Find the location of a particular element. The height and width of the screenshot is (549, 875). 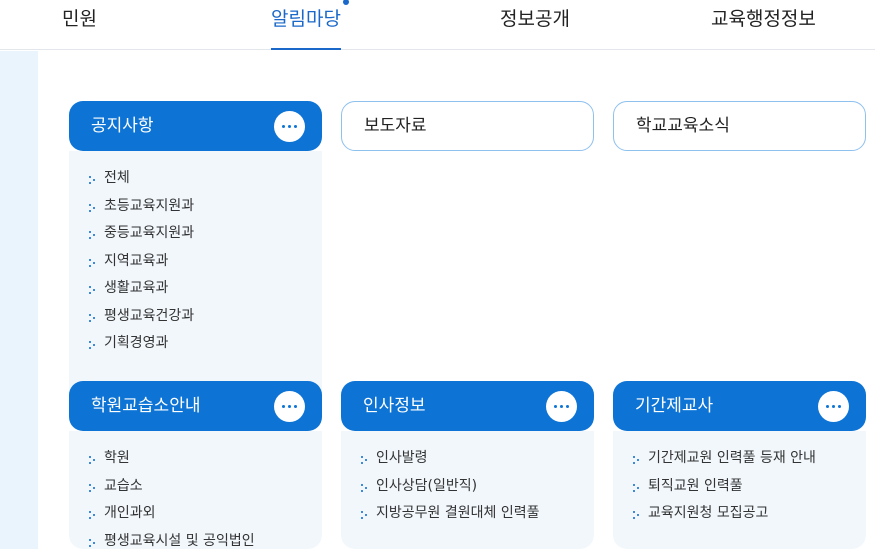

card-school-news: 학교교육소식 is located at coordinates (739, 126).